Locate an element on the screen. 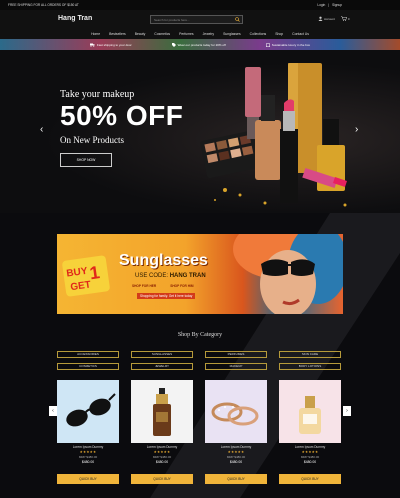 The width and height of the screenshot is (400, 498). nav-item-collections: Collections is located at coordinates (258, 34).